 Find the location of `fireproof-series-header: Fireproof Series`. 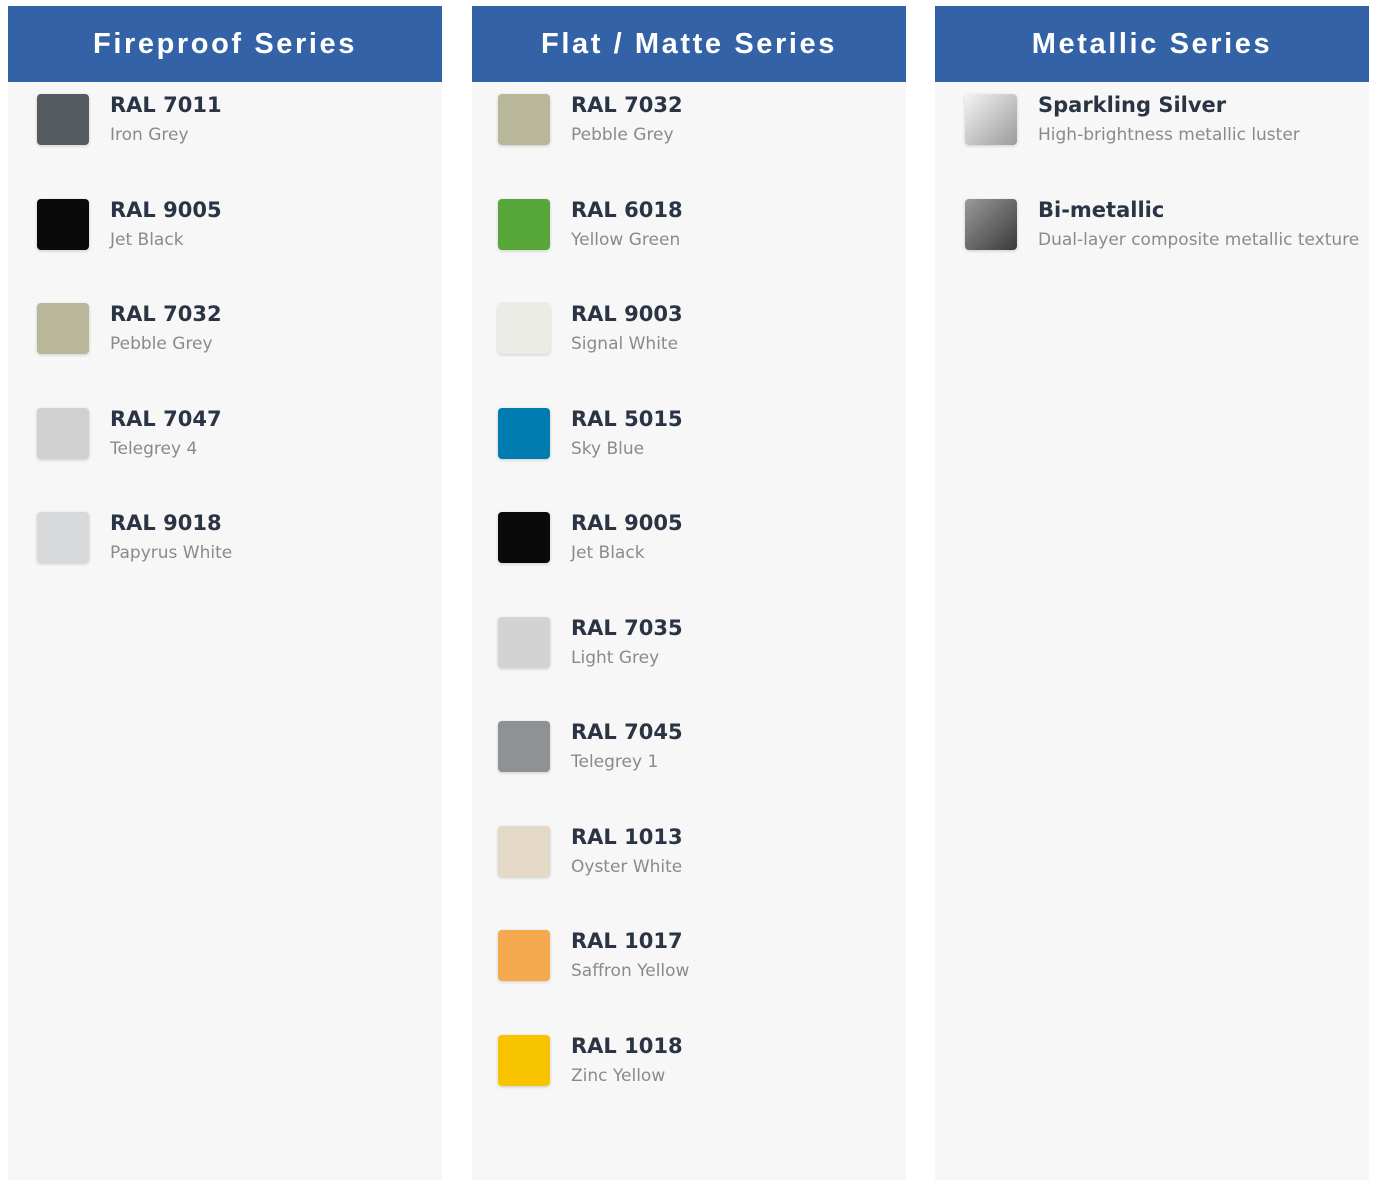

fireproof-series-header: Fireproof Series is located at coordinates (225, 44).